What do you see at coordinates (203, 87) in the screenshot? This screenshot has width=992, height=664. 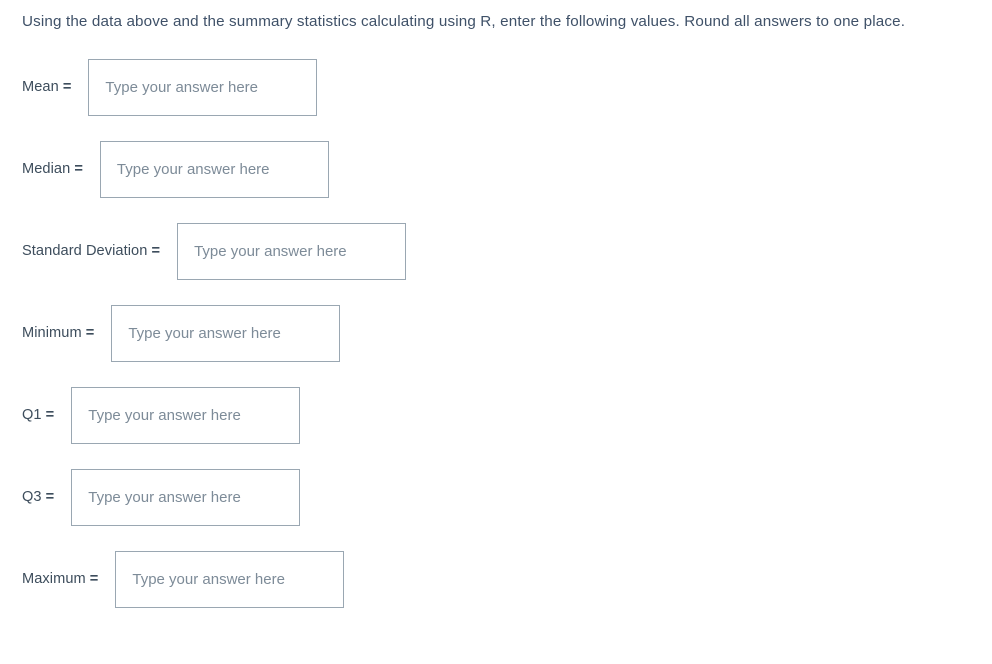 I see `mean-input` at bounding box center [203, 87].